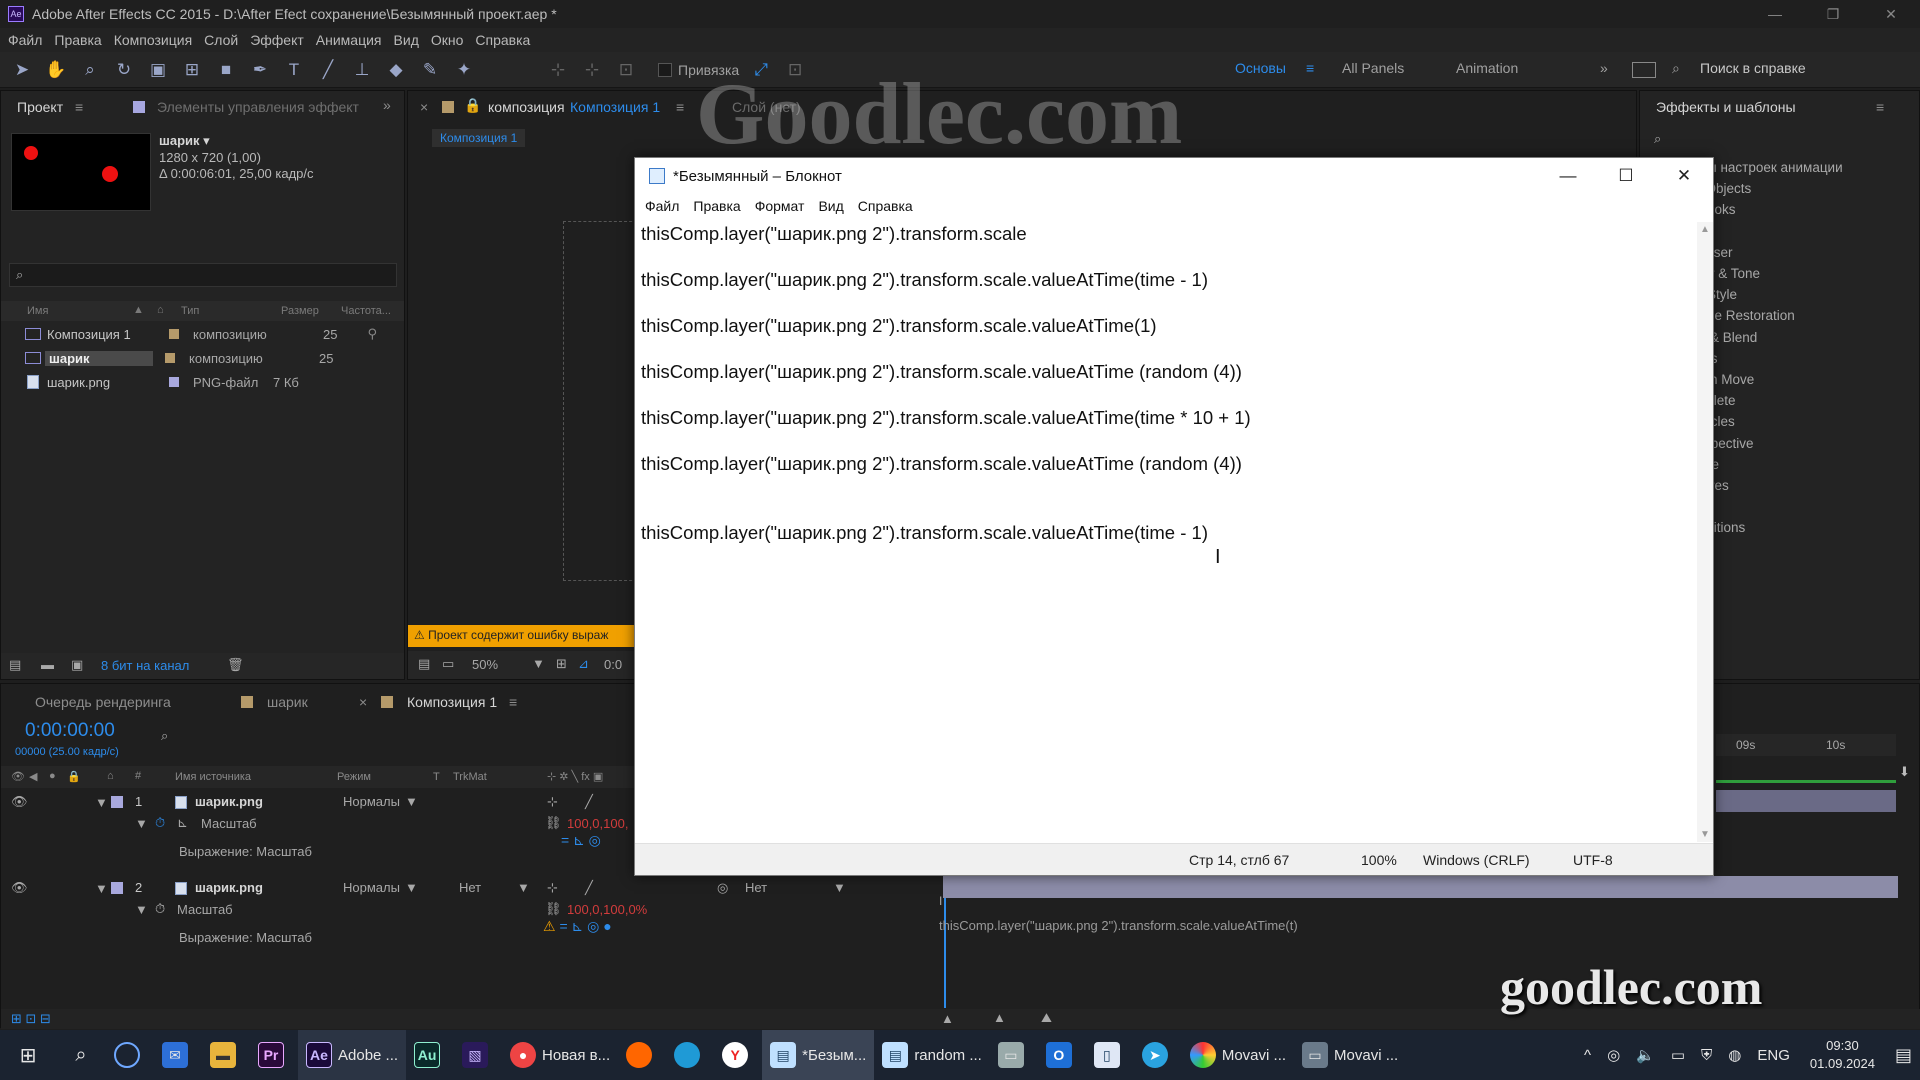  What do you see at coordinates (1904, 772) in the screenshot?
I see `marker-icon: ⬇` at bounding box center [1904, 772].